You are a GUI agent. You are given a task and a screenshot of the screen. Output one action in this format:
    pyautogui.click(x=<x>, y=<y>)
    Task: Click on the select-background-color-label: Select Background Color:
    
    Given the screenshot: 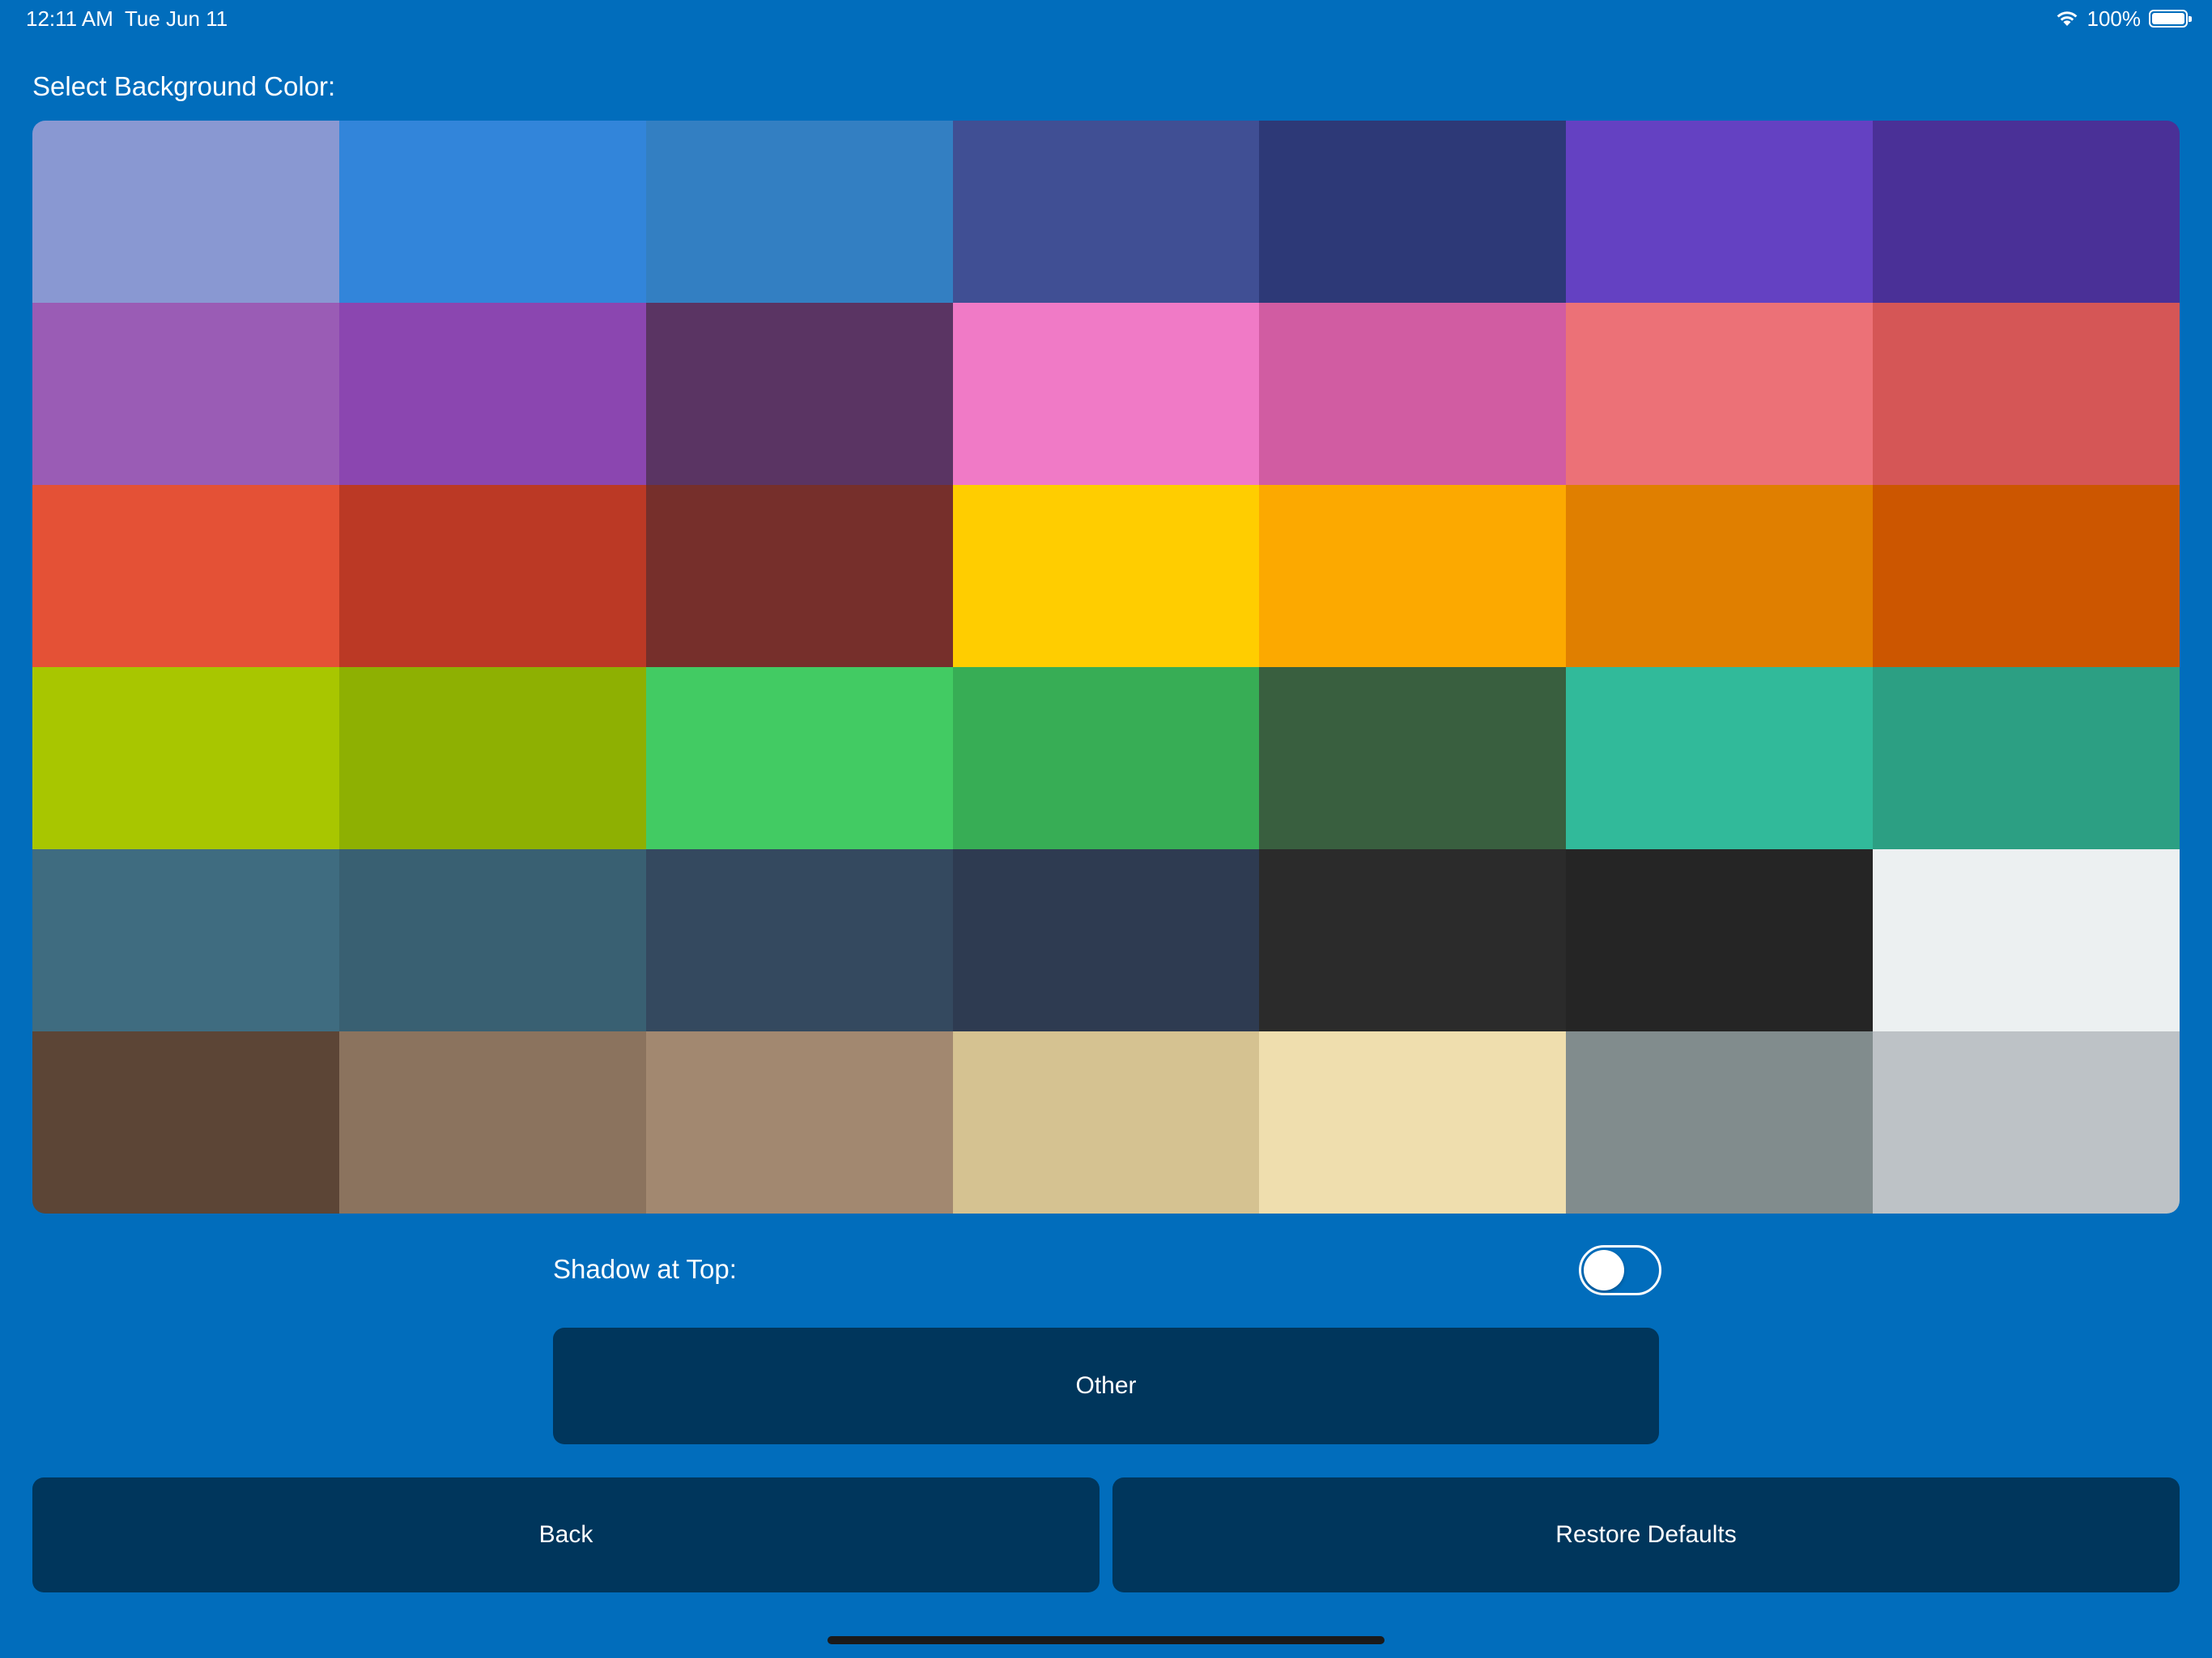 What is the action you would take?
    pyautogui.click(x=184, y=86)
    